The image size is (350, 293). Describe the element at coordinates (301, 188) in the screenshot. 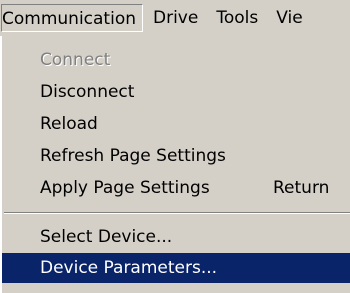

I see `menu-item-shortcut: Return` at that location.